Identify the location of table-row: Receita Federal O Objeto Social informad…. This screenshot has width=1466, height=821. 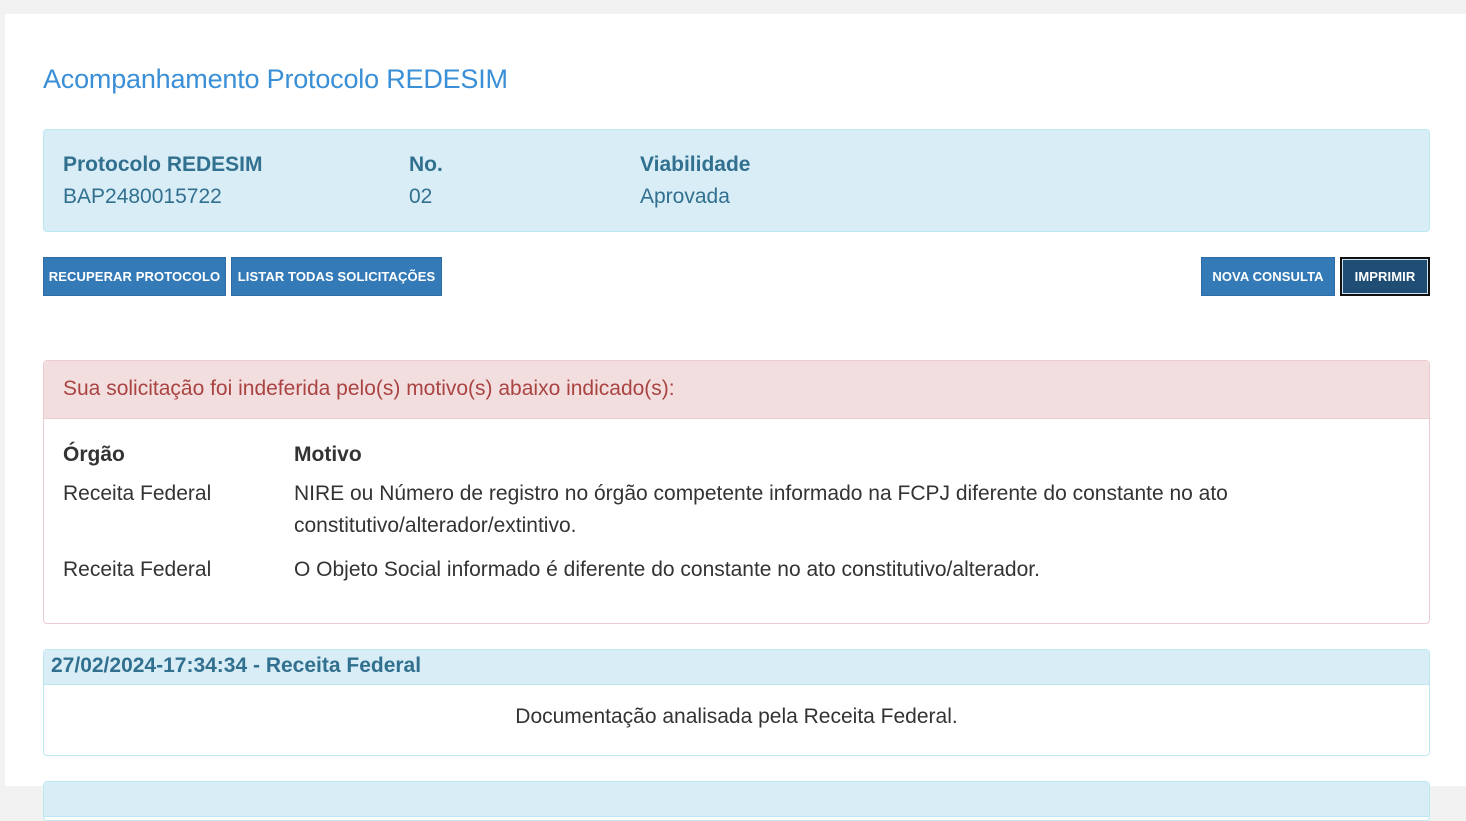
(736, 570).